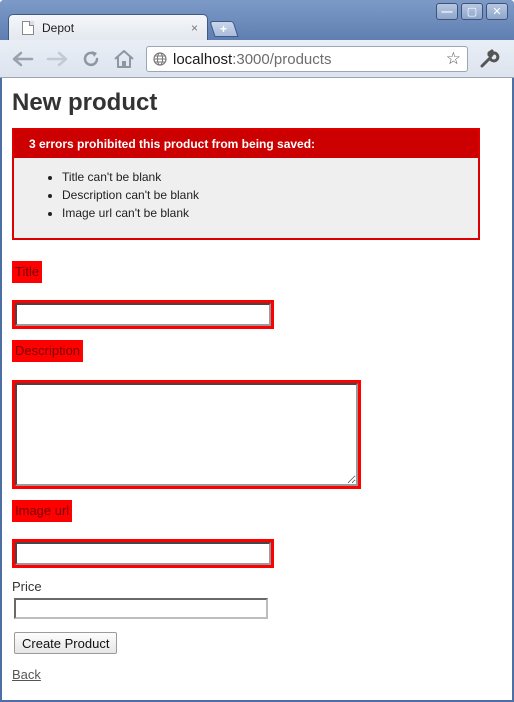 The height and width of the screenshot is (702, 514). I want to click on error-item: Description can't be blank, so click(270, 195).